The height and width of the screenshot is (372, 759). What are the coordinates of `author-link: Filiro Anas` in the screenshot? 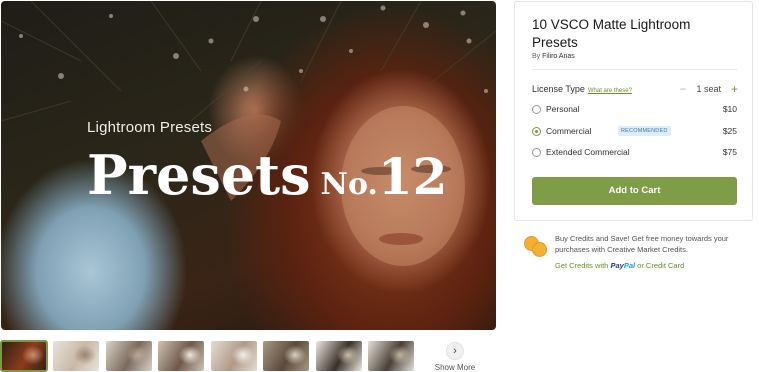 It's located at (558, 56).